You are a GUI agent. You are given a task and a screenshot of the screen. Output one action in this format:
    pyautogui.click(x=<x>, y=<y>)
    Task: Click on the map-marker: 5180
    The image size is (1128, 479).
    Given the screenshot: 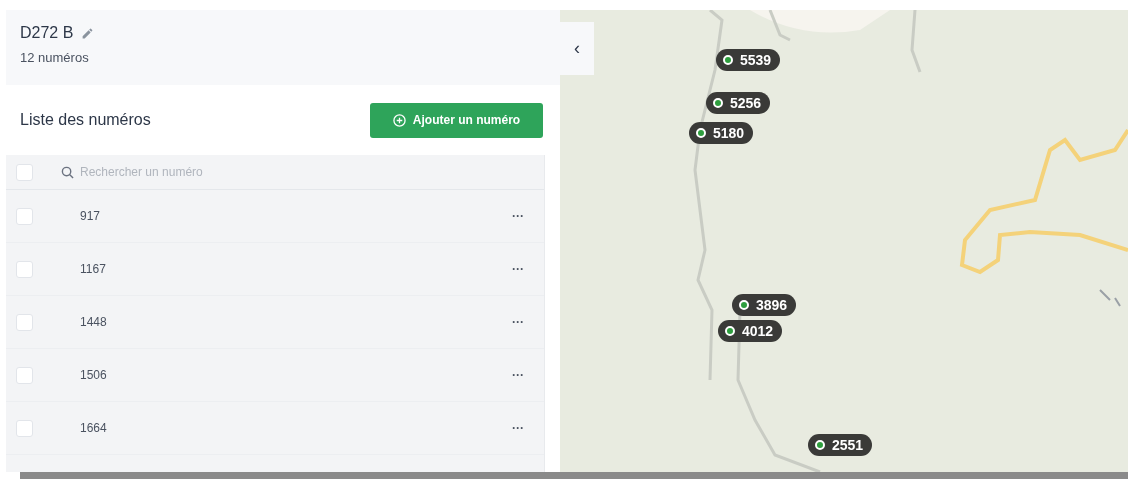 What is the action you would take?
    pyautogui.click(x=721, y=133)
    